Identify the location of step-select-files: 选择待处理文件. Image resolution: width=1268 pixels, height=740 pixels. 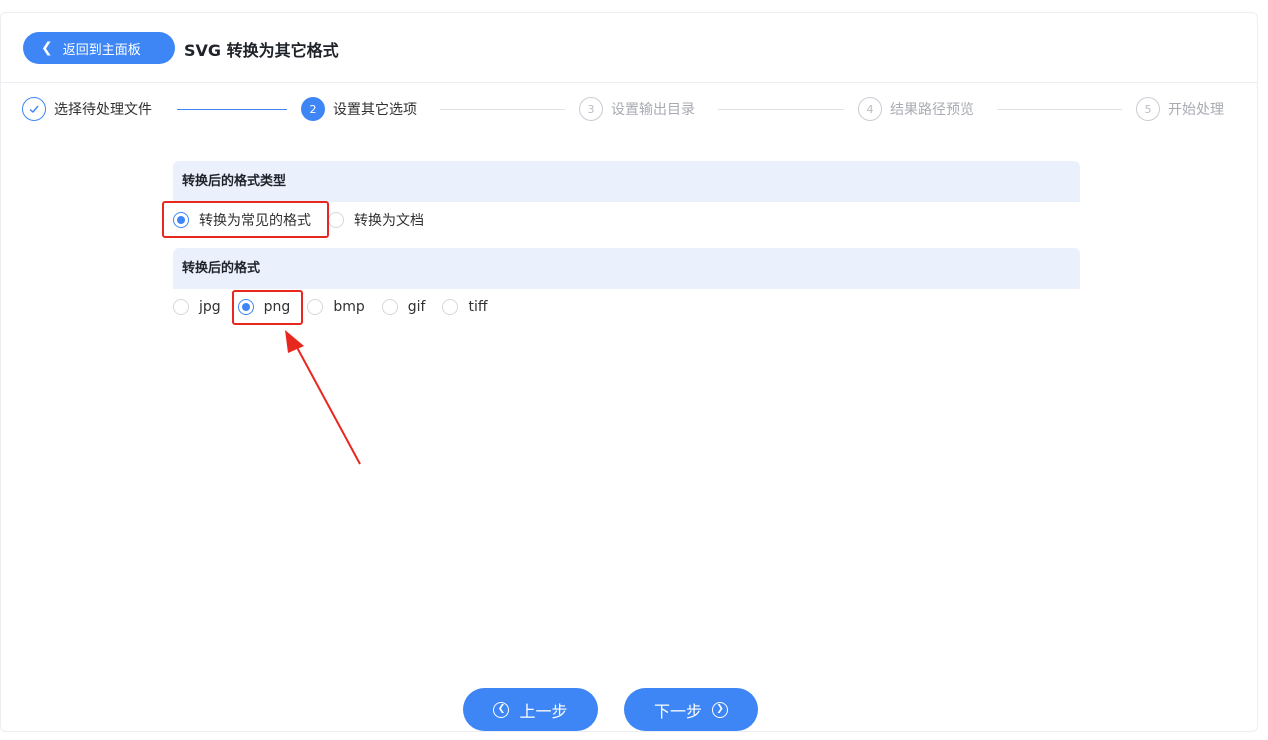
(87, 109).